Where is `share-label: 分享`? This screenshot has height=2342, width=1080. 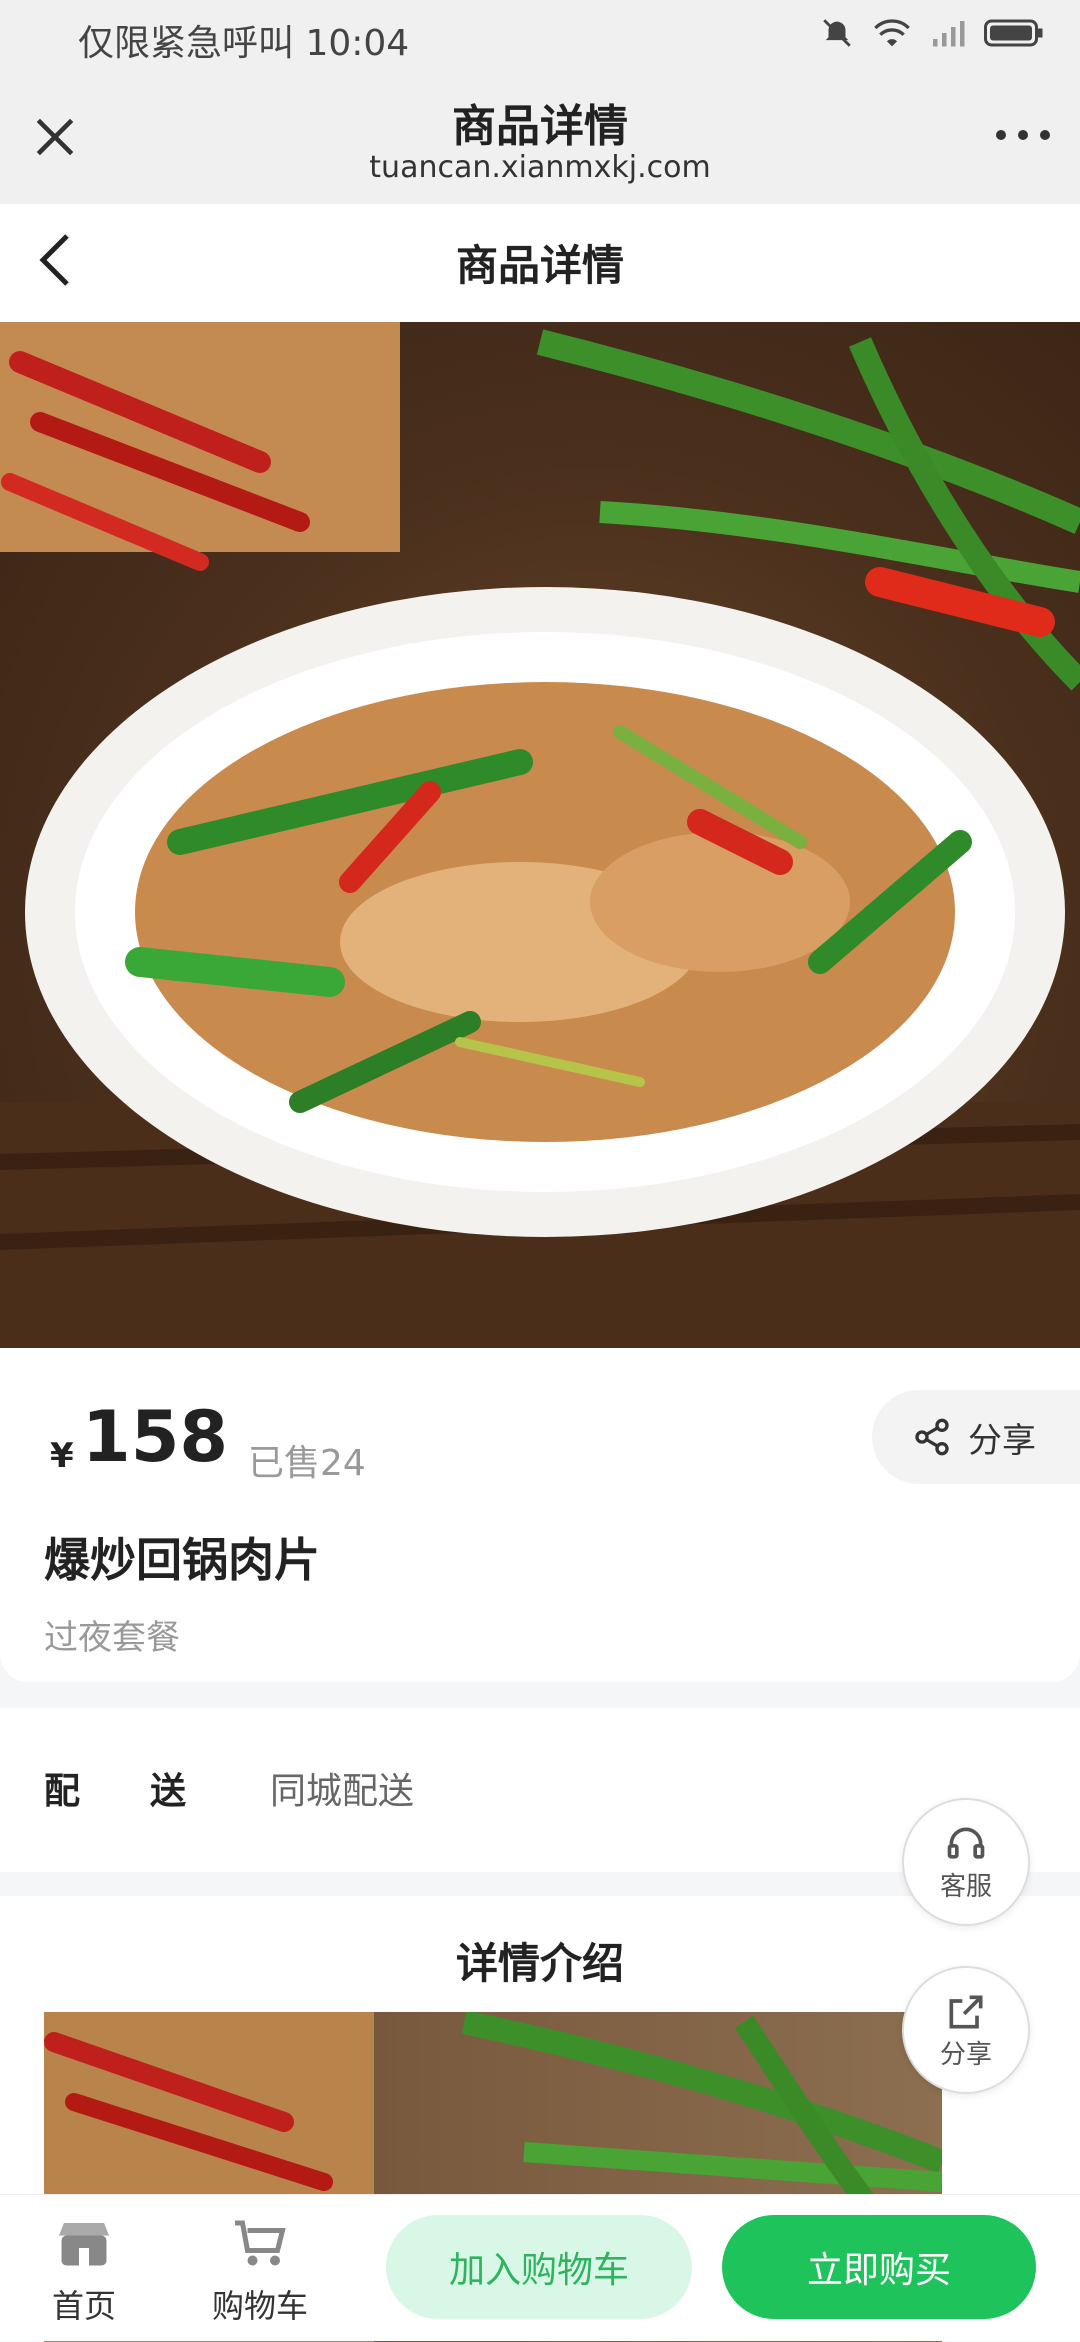 share-label: 分享 is located at coordinates (1002, 1440).